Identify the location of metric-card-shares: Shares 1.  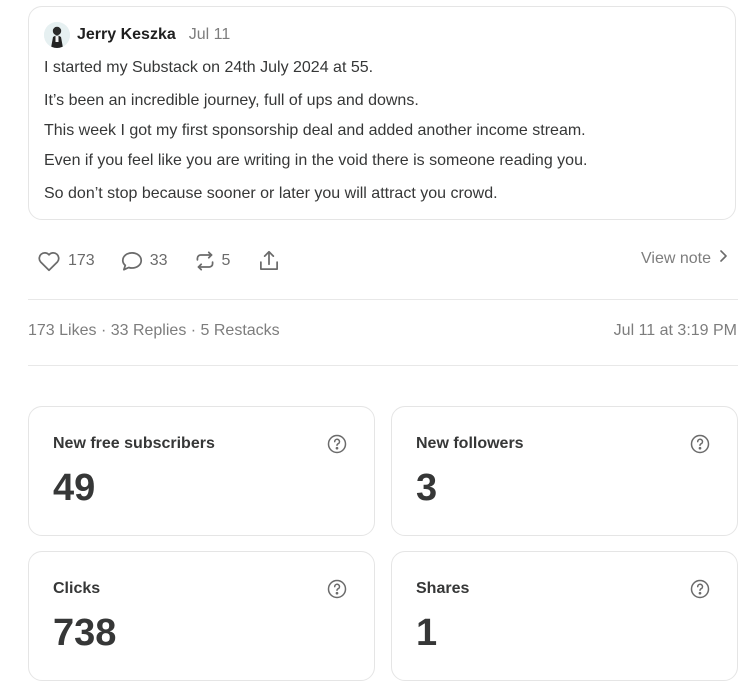
(564, 616).